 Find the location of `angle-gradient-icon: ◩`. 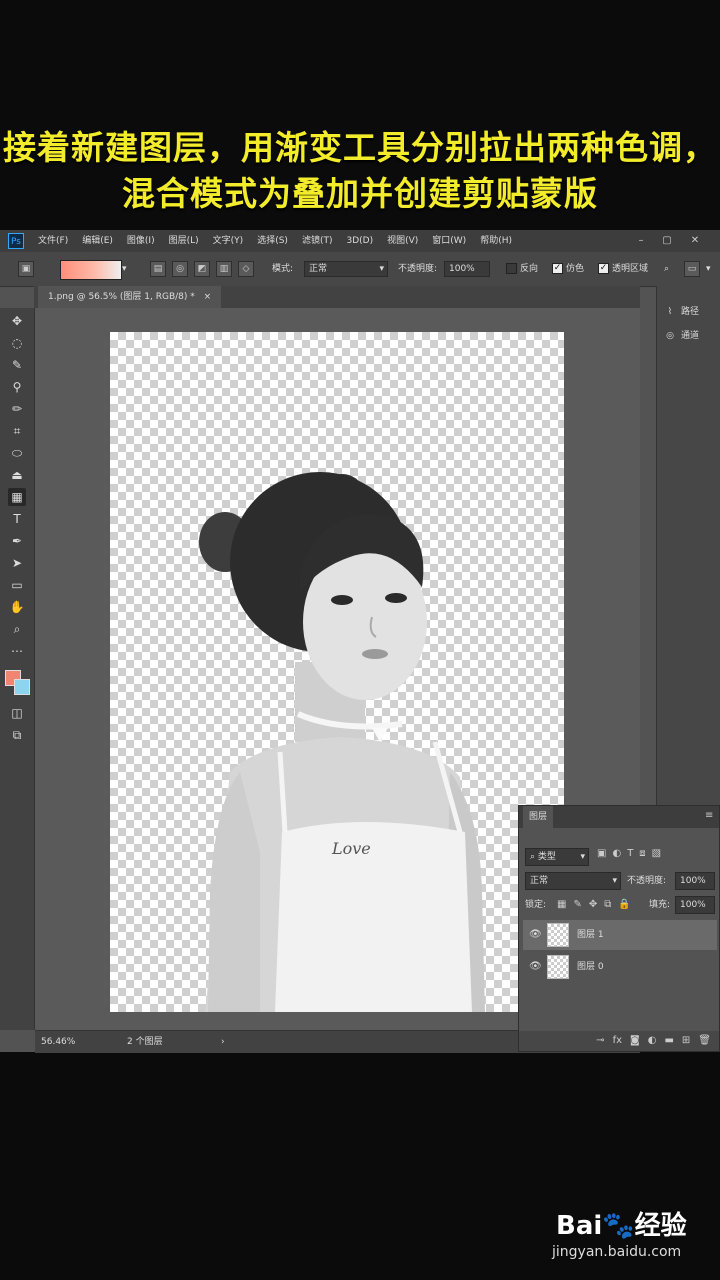

angle-gradient-icon: ◩ is located at coordinates (202, 269).